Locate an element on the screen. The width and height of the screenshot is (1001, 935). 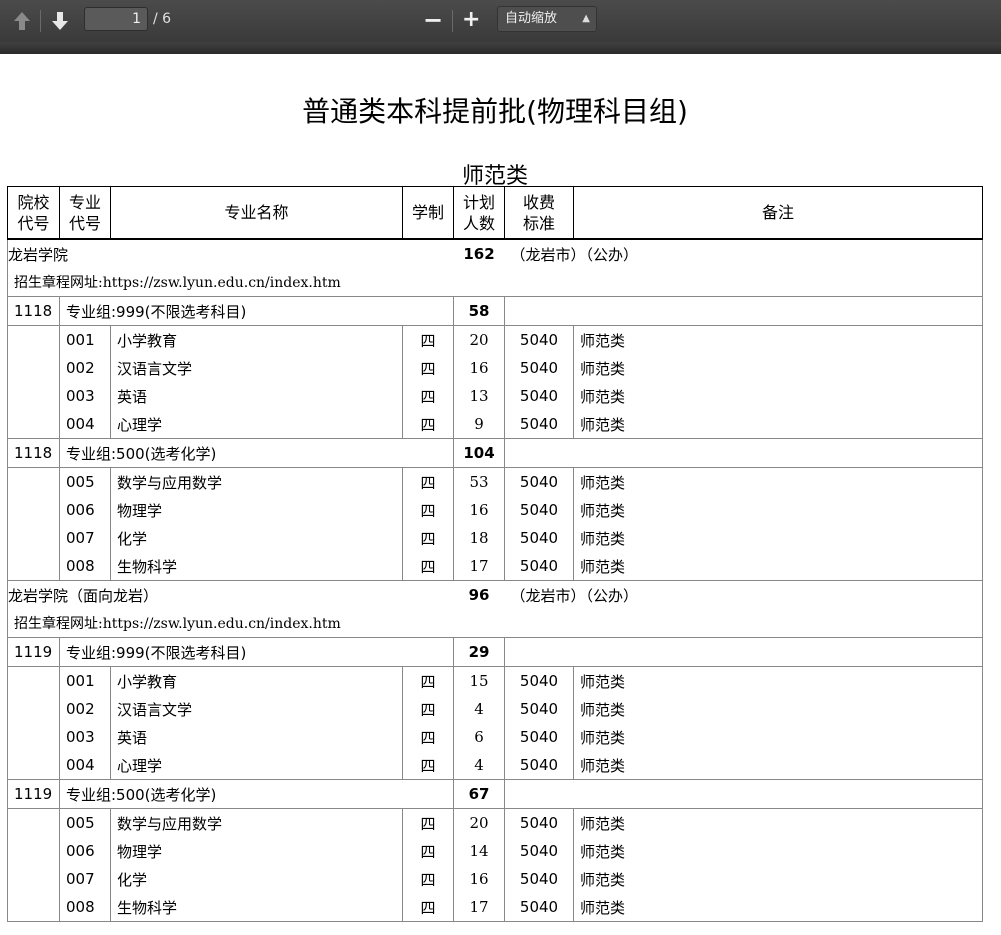
zoom-in-button: + is located at coordinates (471, 20).